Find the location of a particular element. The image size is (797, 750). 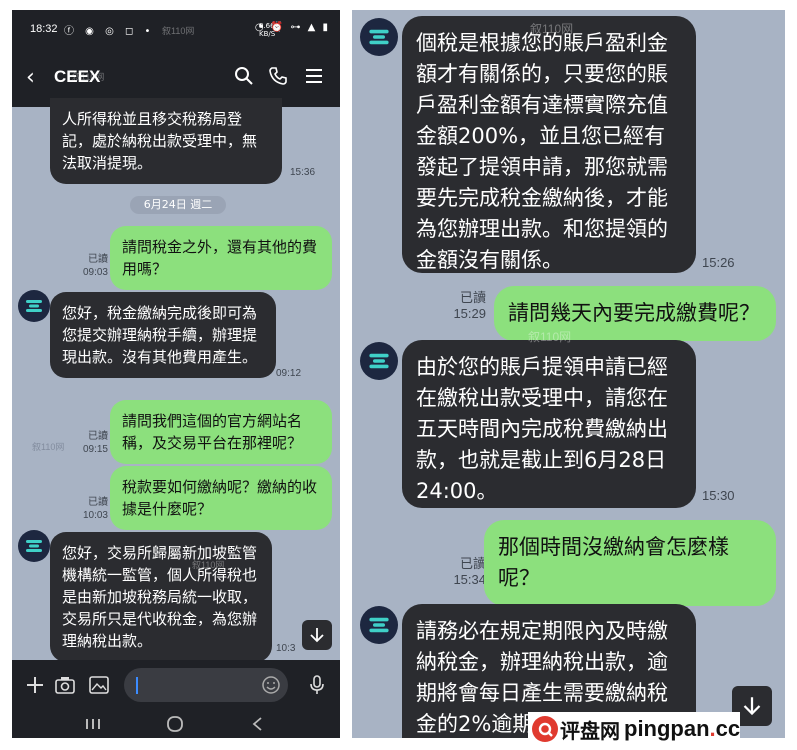

system-nav-bar is located at coordinates (176, 724).